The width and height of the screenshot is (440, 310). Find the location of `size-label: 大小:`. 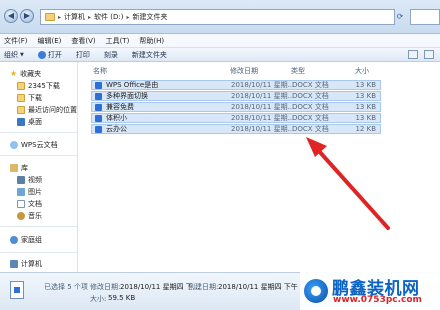

size-label: 大小: is located at coordinates (98, 299).